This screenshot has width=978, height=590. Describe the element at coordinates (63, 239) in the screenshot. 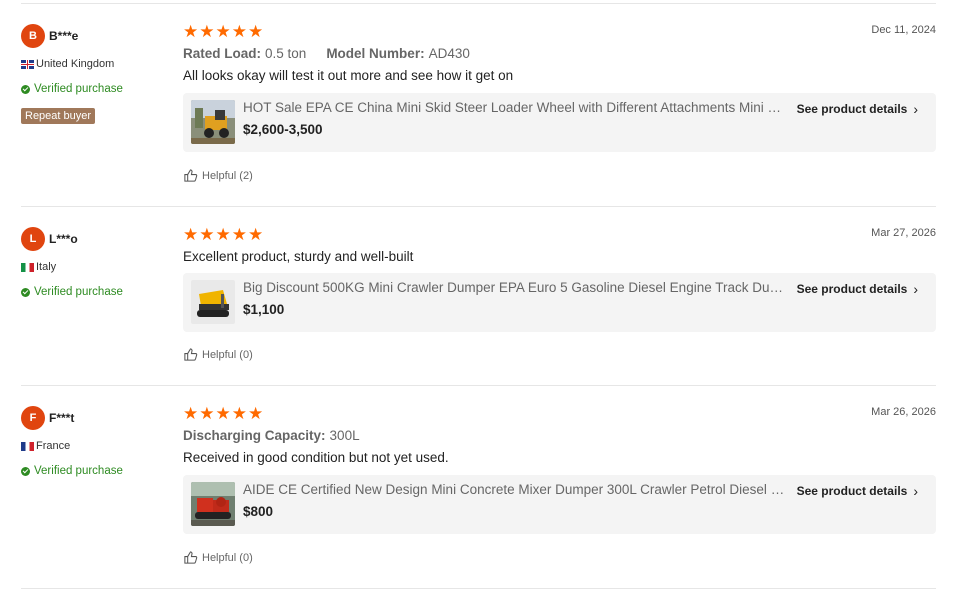

I see `reviewer-name: L***o` at that location.